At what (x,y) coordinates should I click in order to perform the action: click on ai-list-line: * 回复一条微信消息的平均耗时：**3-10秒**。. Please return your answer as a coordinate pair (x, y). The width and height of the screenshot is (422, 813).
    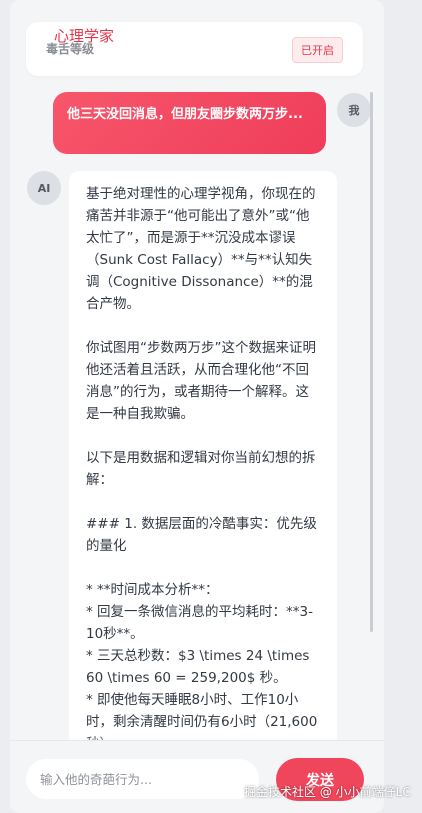
    Looking at the image, I should click on (200, 623).